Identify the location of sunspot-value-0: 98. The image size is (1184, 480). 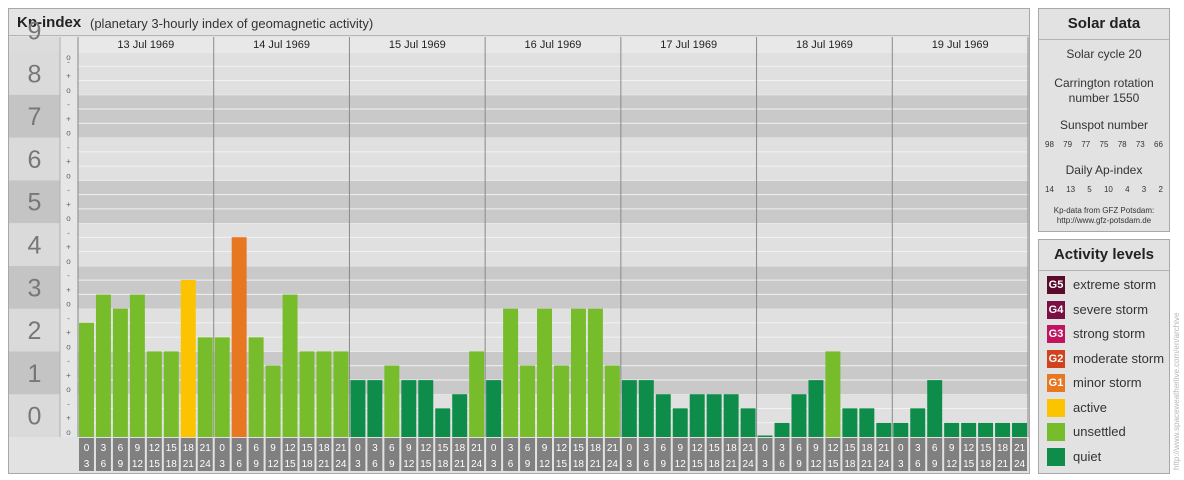
(1049, 144).